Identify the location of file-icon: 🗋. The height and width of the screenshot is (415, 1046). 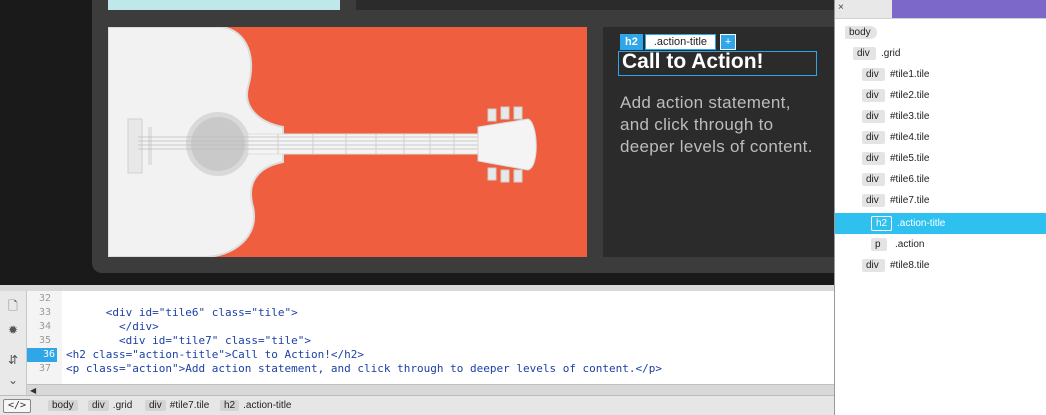
(13, 306).